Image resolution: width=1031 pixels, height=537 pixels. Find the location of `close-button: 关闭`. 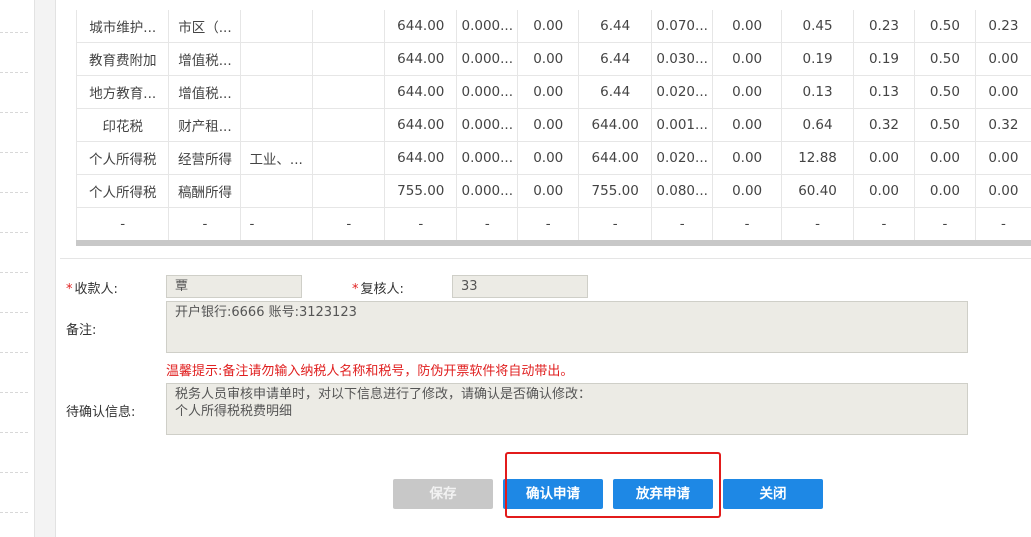

close-button: 关闭 is located at coordinates (773, 494).